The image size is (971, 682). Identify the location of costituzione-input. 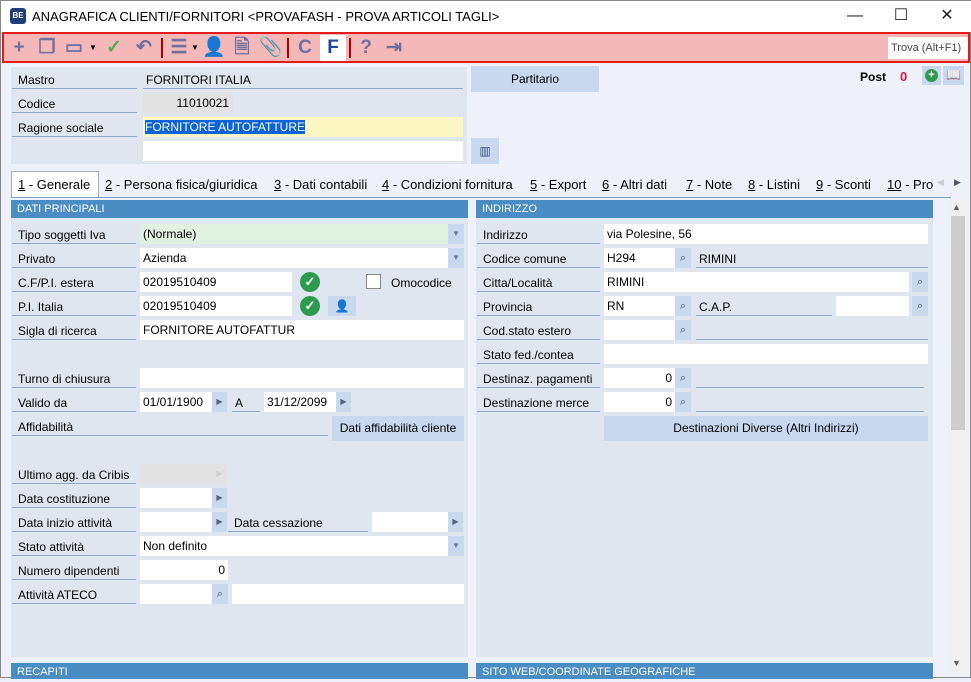
(176, 498).